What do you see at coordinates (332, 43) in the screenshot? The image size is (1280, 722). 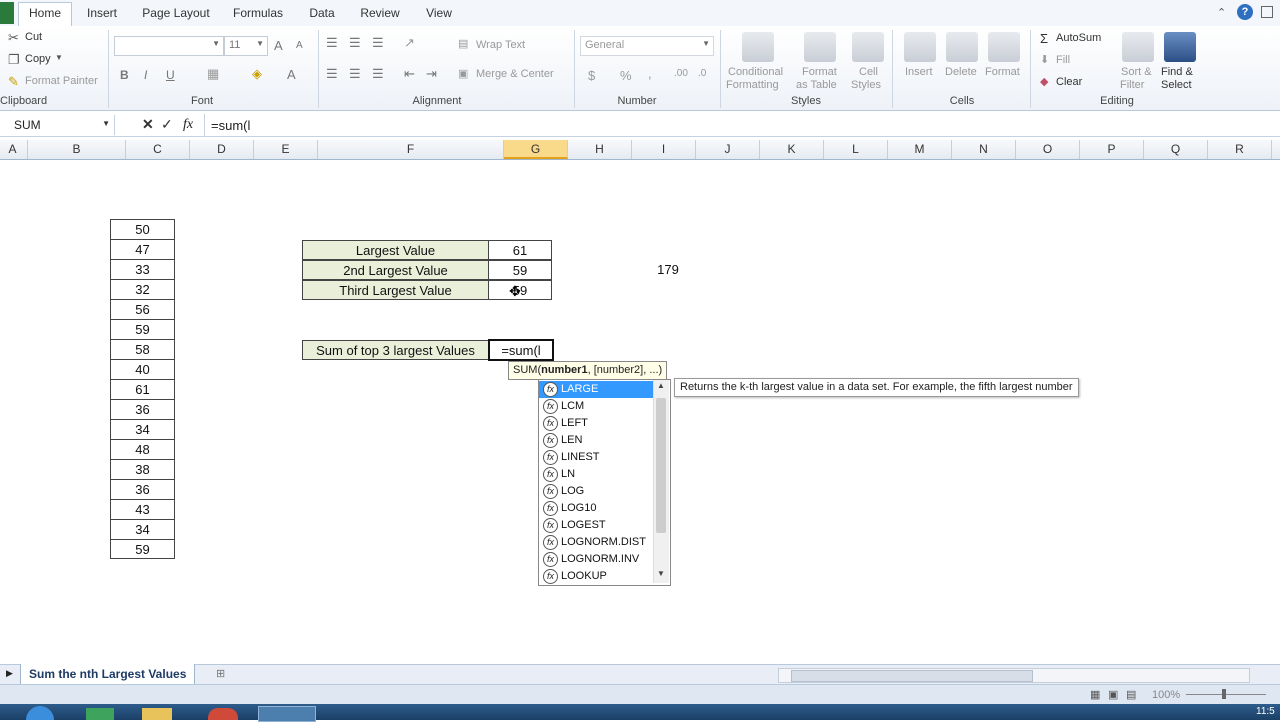 I see `align-top-icon: ☰` at bounding box center [332, 43].